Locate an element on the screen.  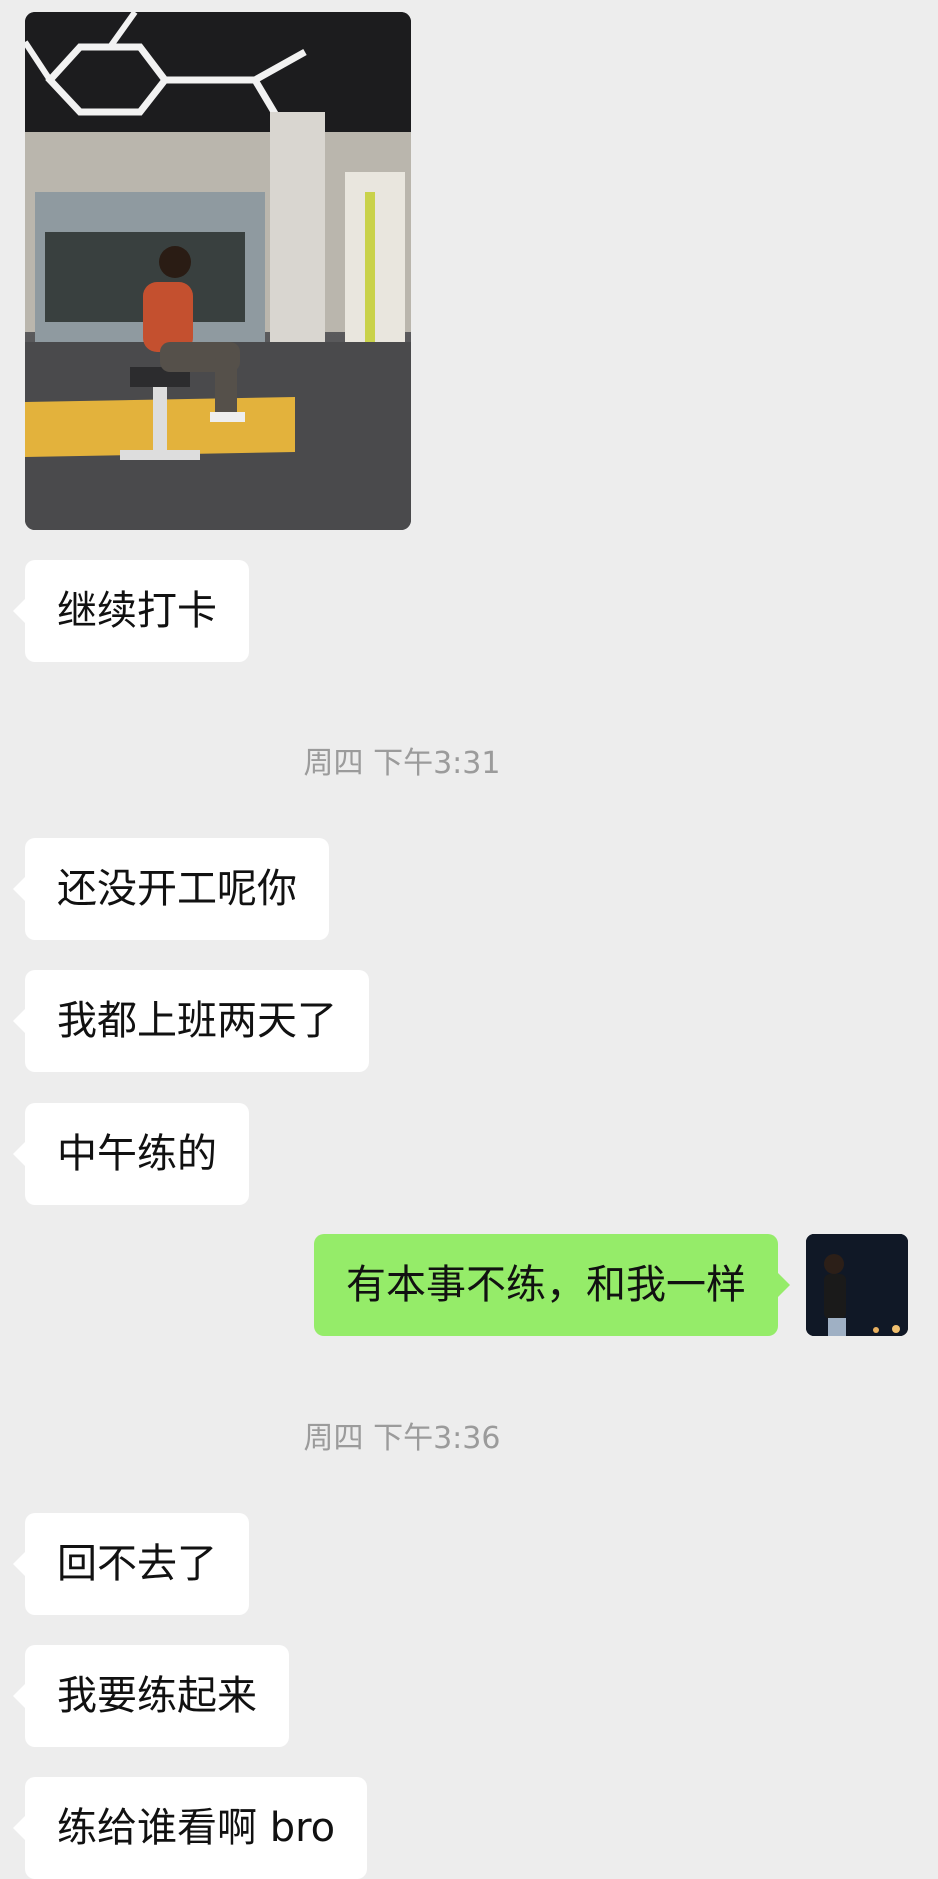
message-bubble-sent: 有本事不练，和我一样 is located at coordinates (552, 1285).